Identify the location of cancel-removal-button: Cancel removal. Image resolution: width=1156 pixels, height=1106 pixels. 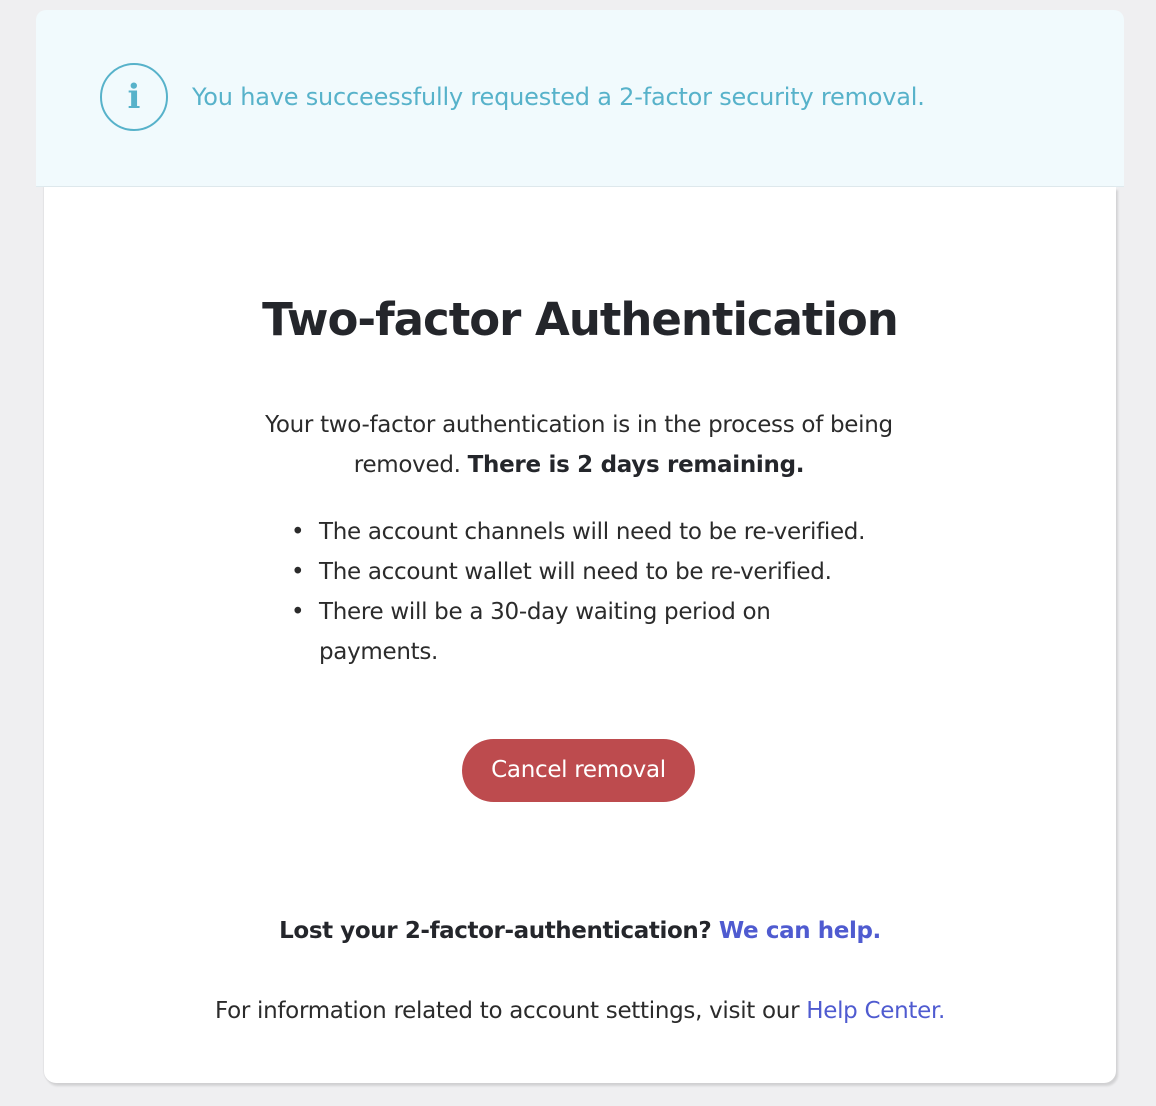
(578, 770).